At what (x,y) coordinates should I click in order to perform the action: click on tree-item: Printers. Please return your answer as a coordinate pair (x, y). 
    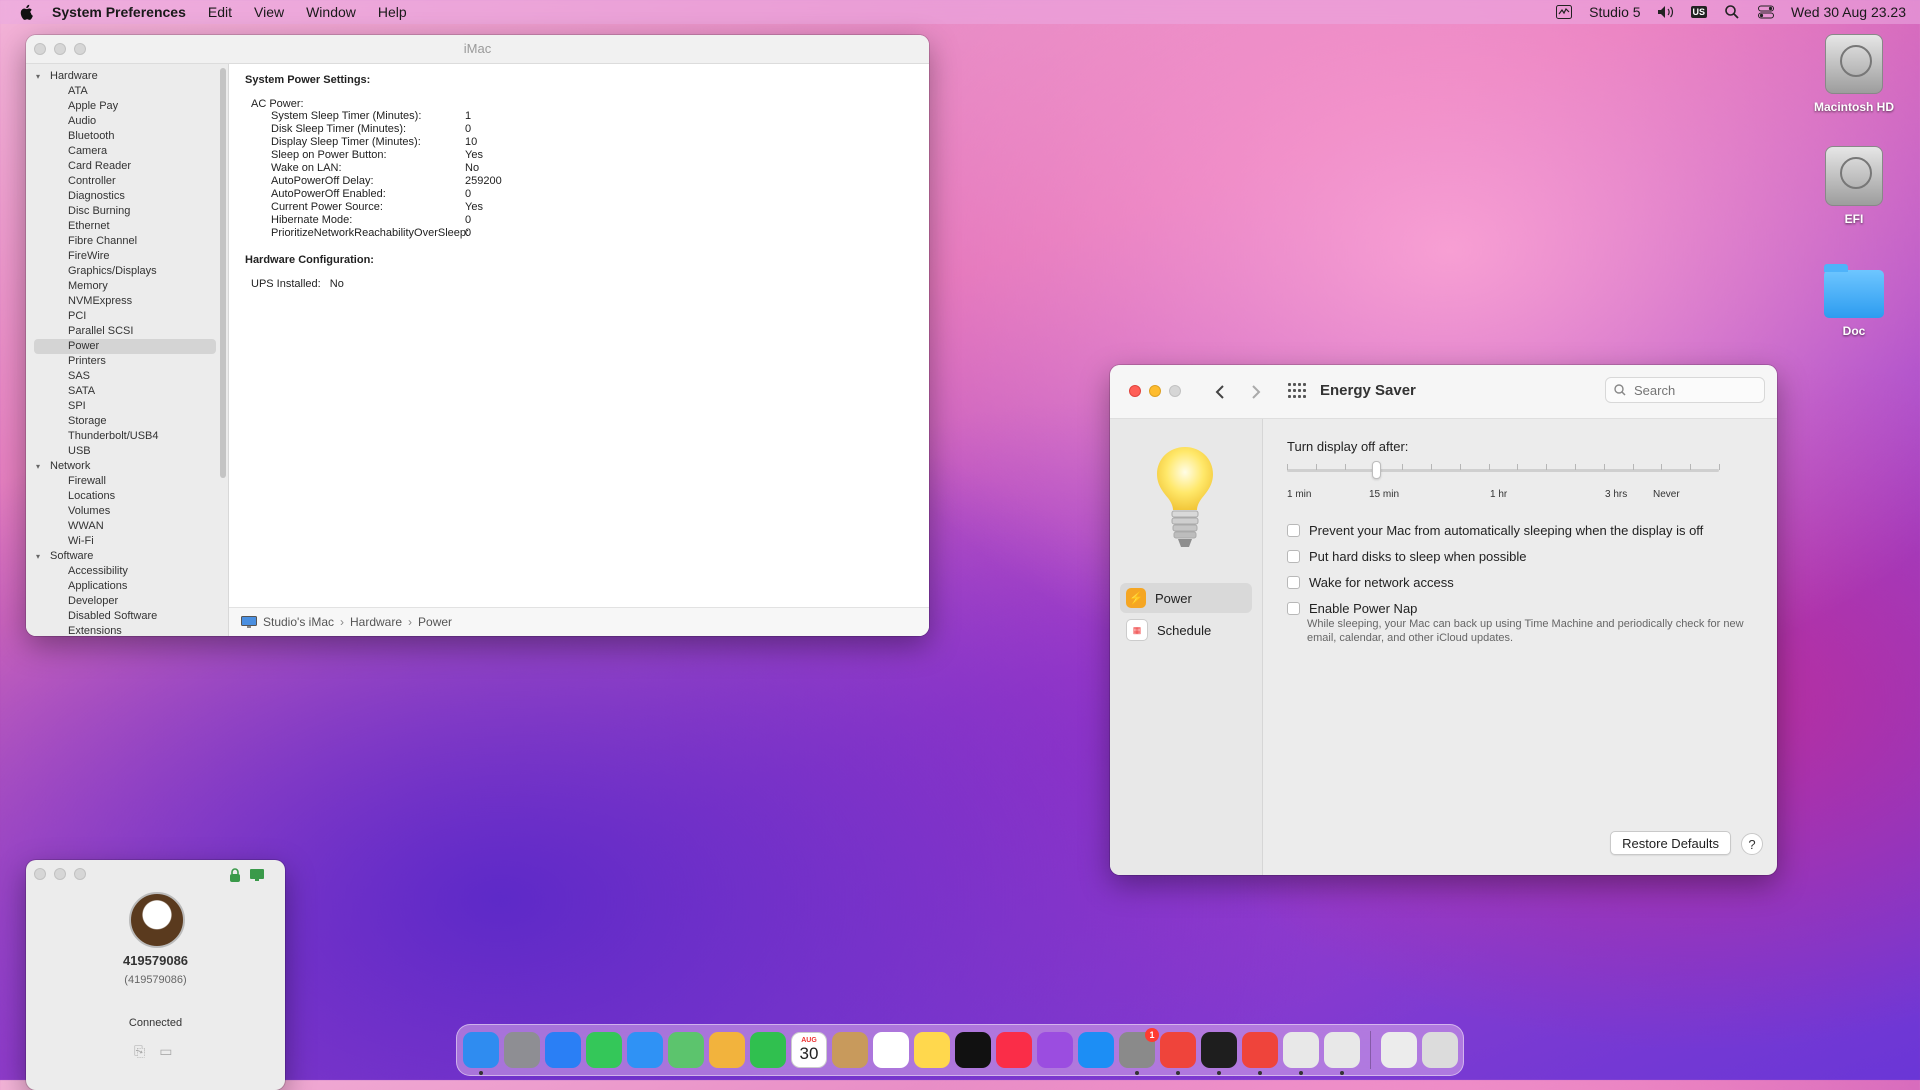
    Looking at the image, I should click on (127, 361).